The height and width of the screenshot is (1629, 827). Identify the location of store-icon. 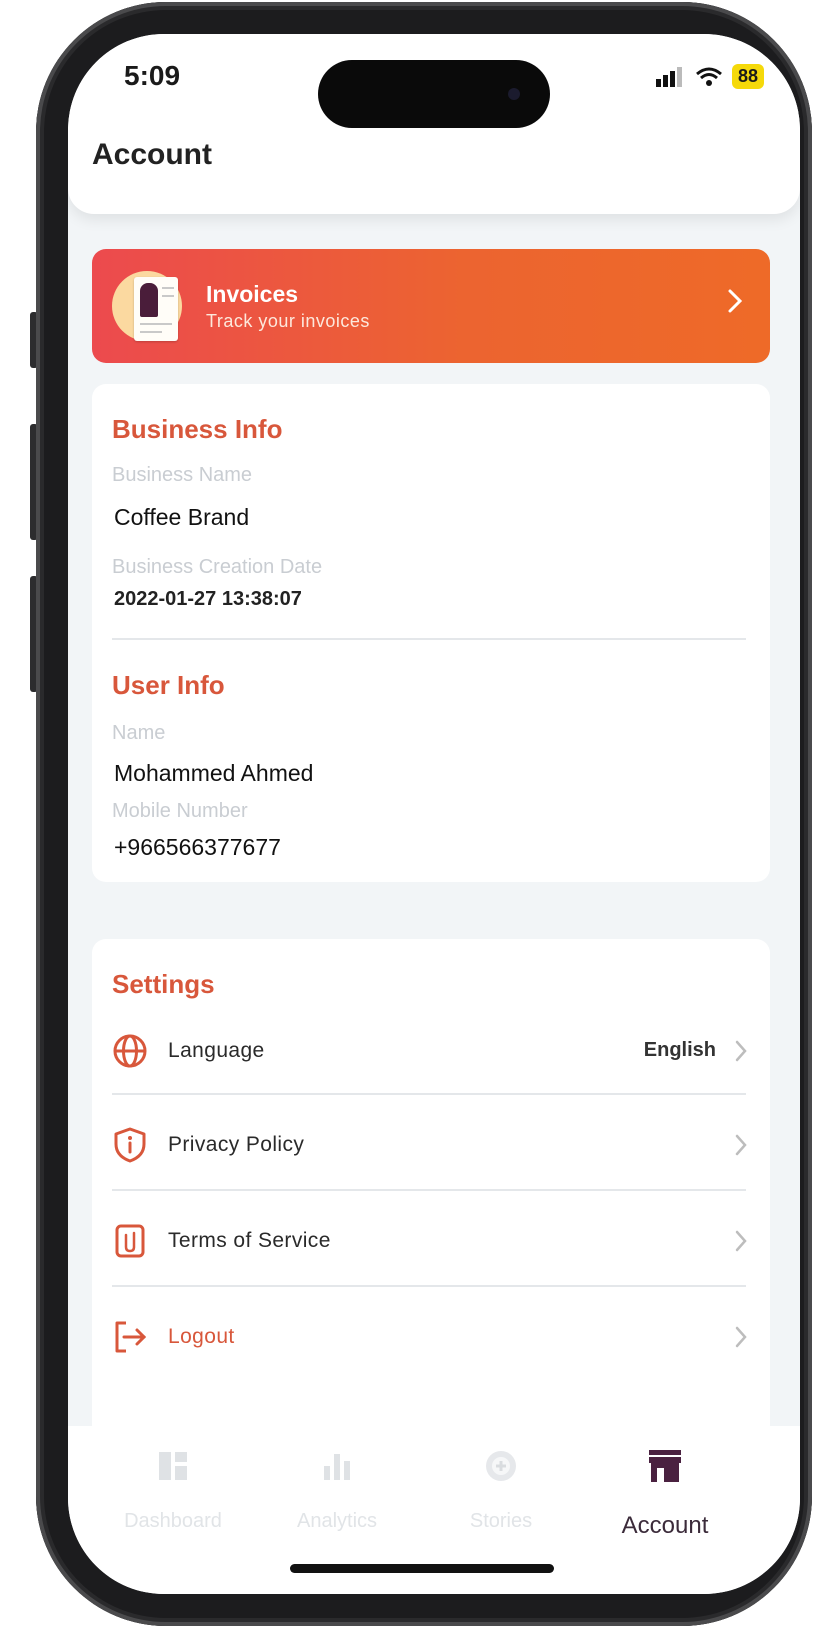
(665, 1466).